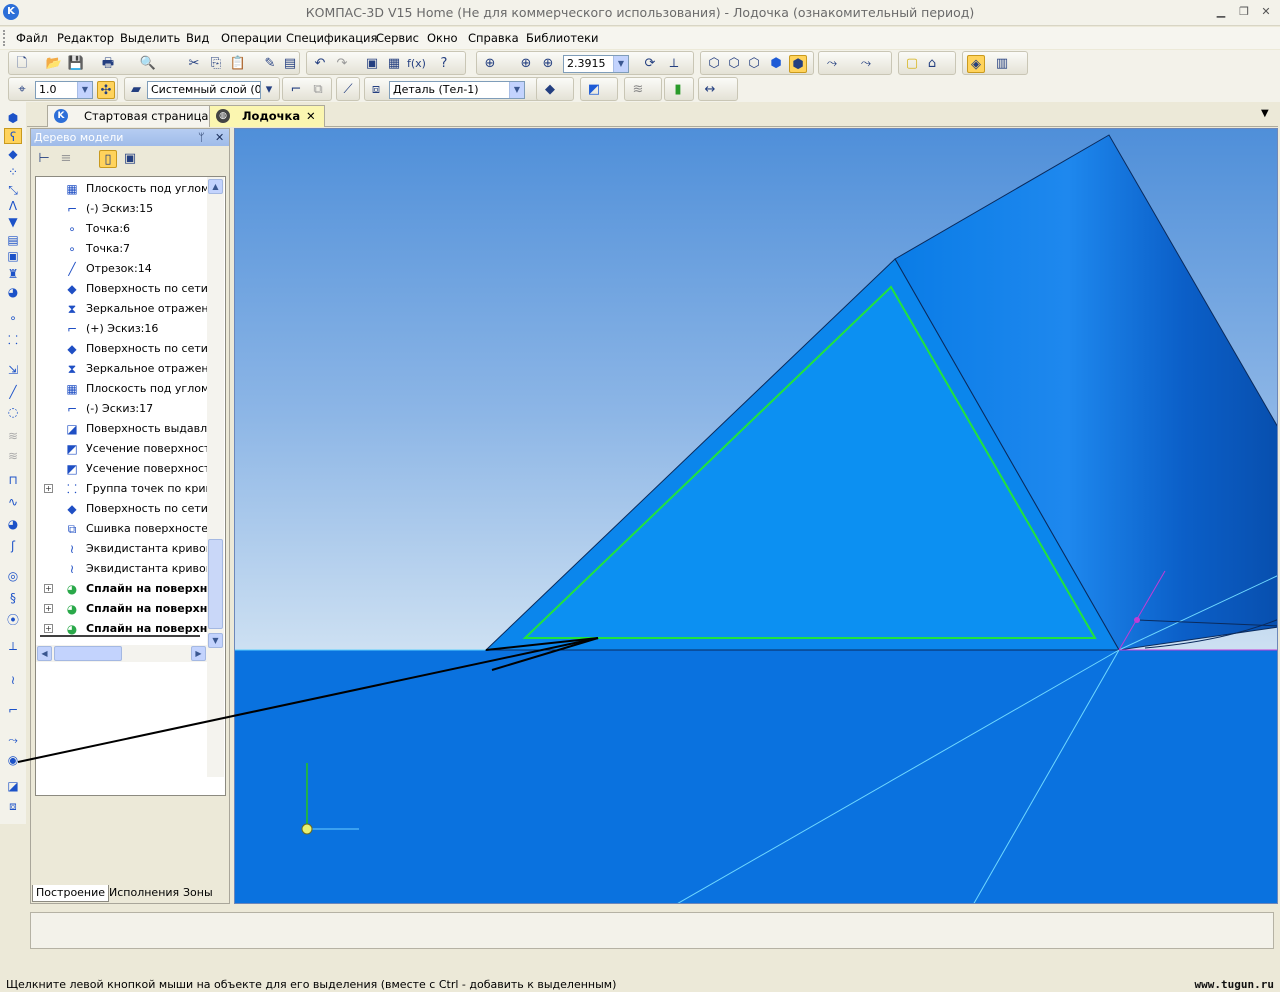 This screenshot has width=1280, height=992. What do you see at coordinates (376, 90) in the screenshot?
I see `detail-icon: ⧈` at bounding box center [376, 90].